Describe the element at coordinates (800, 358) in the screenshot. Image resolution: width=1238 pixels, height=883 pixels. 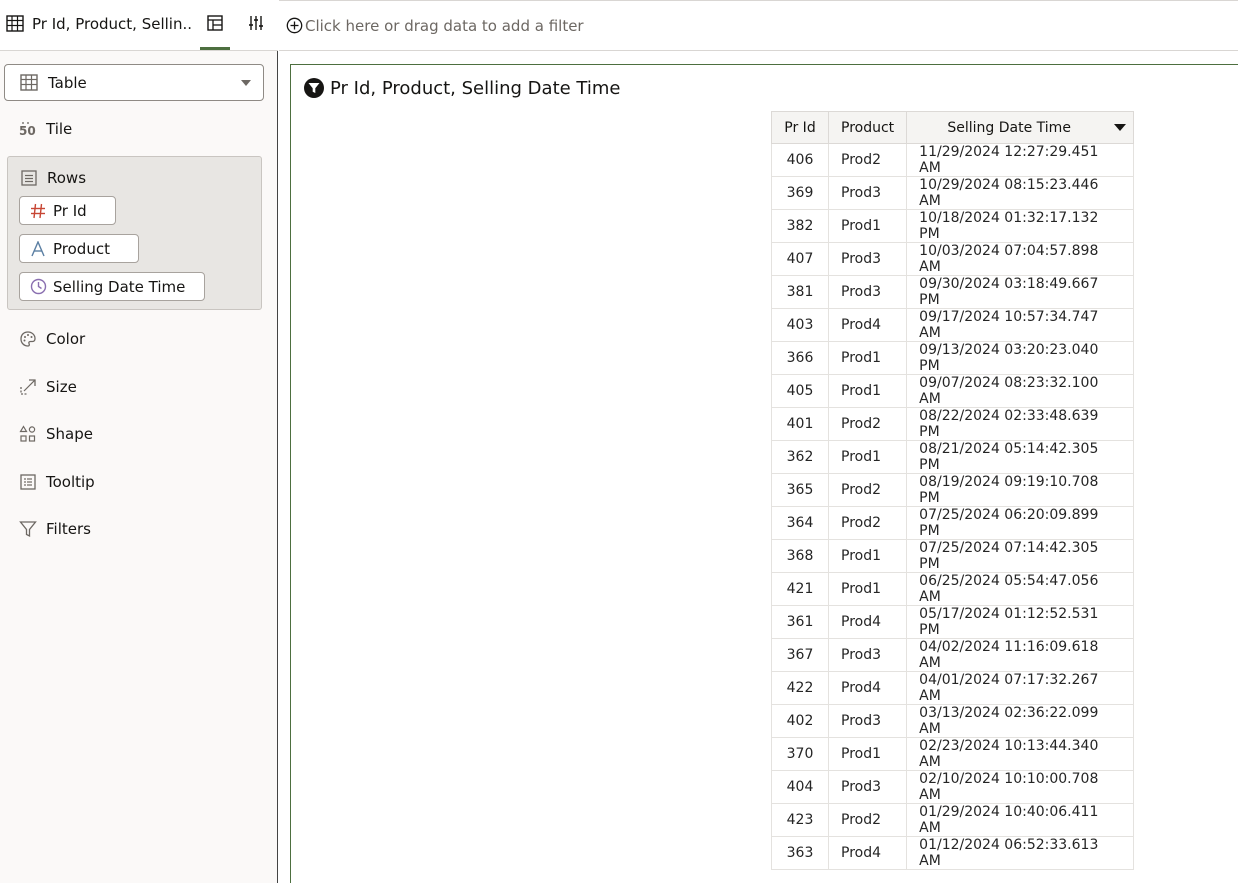
I see `table-cell: 366` at that location.